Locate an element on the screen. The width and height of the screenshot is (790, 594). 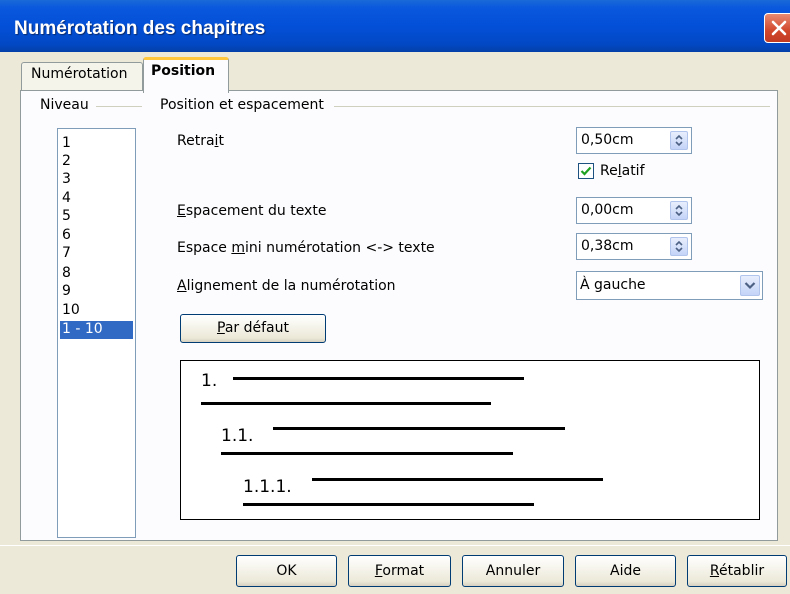
format-button: Format is located at coordinates (399, 571).